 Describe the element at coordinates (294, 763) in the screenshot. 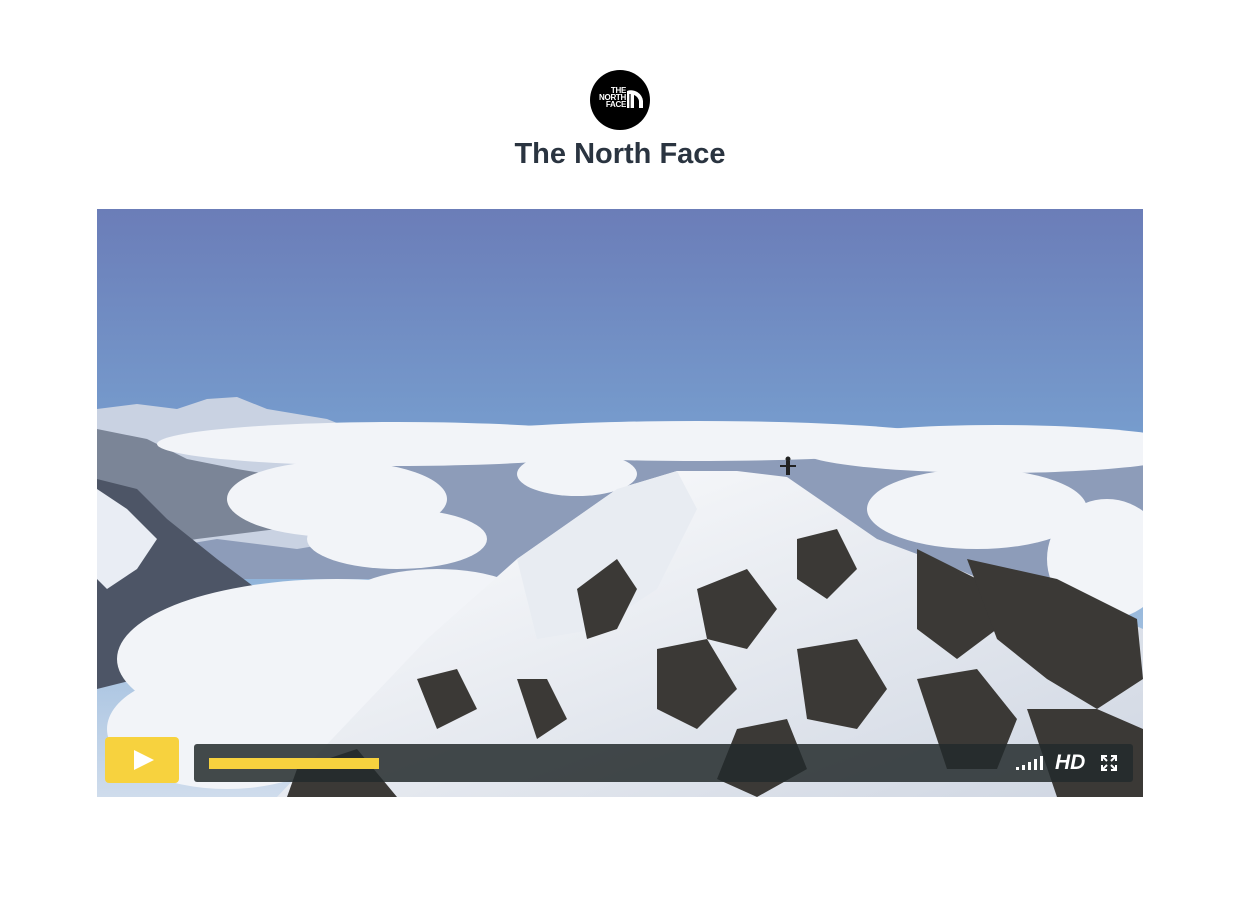

I see `progress-fill` at that location.